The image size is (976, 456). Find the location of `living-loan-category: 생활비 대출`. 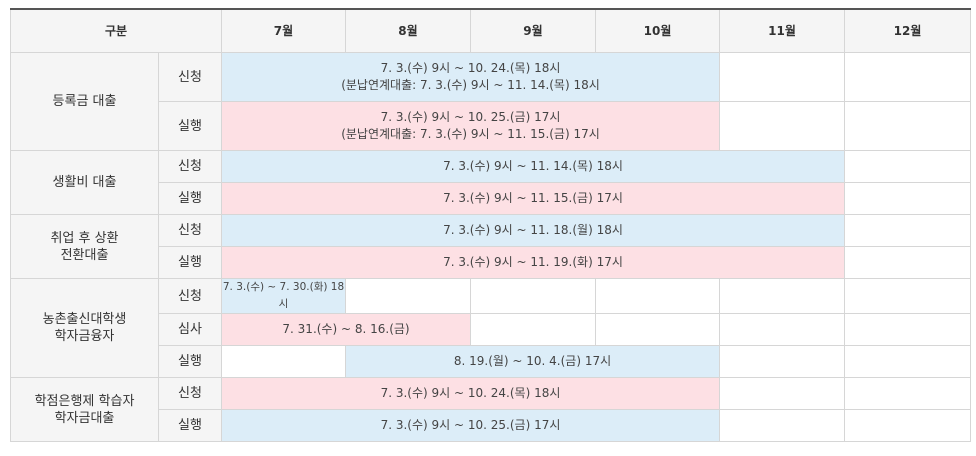

living-loan-category: 생활비 대출 is located at coordinates (84, 182).